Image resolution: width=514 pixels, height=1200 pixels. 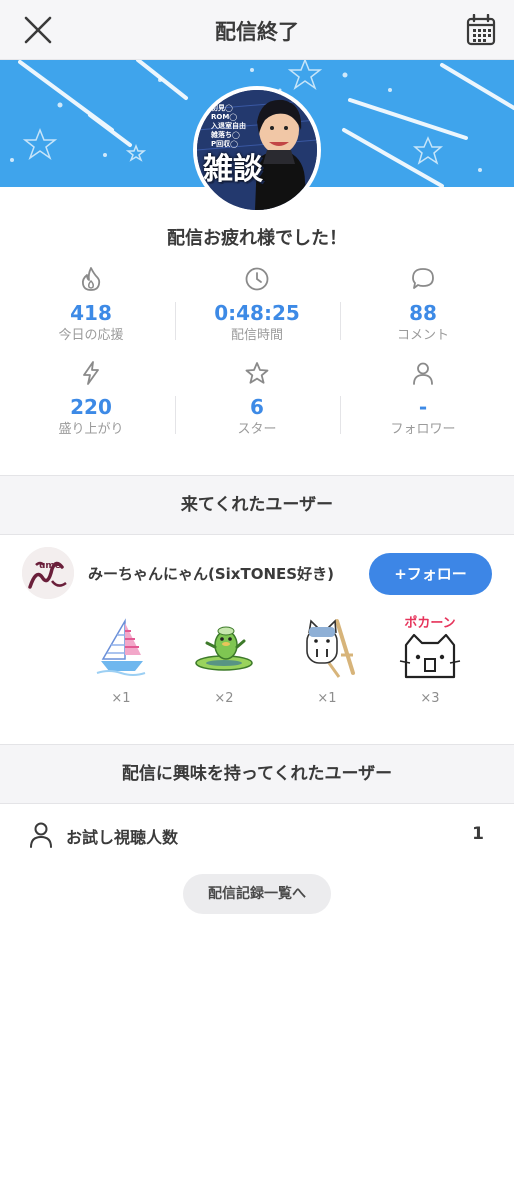 I want to click on stat-followers: - フォロワー, so click(x=423, y=399).